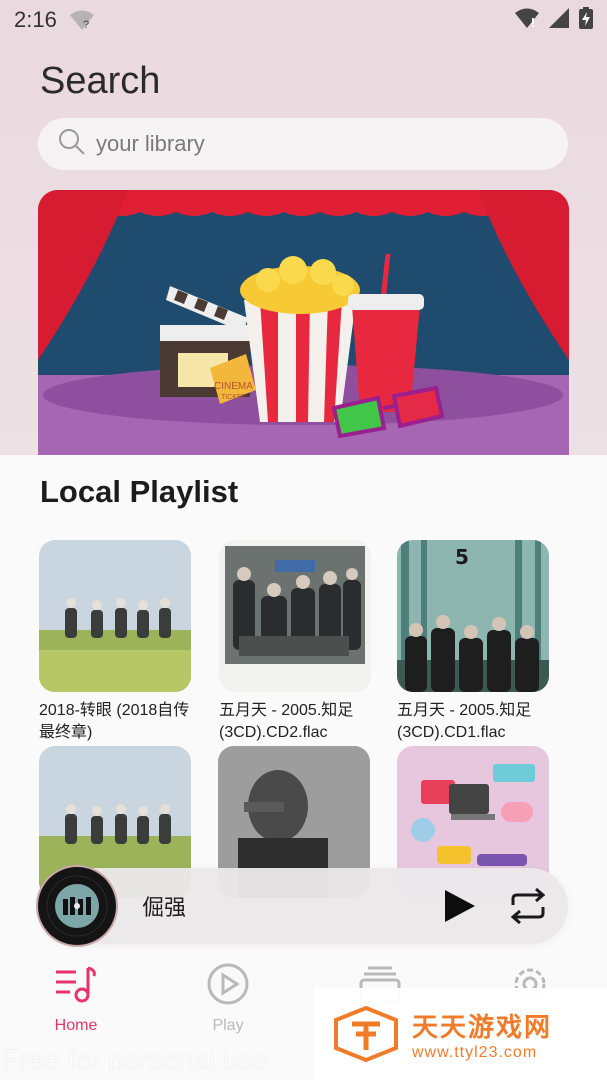 This screenshot has width=607, height=1080. I want to click on site-watermark: 天天游戏网 www.ttyl23.com, so click(460, 1034).